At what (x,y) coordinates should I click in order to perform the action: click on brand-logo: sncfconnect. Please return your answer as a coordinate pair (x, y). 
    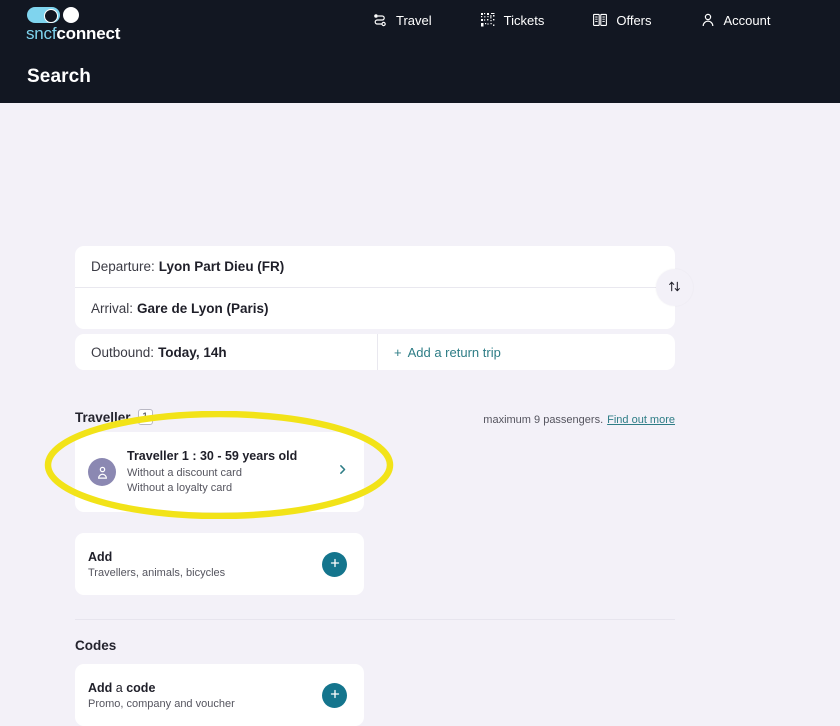
    Looking at the image, I should click on (73, 25).